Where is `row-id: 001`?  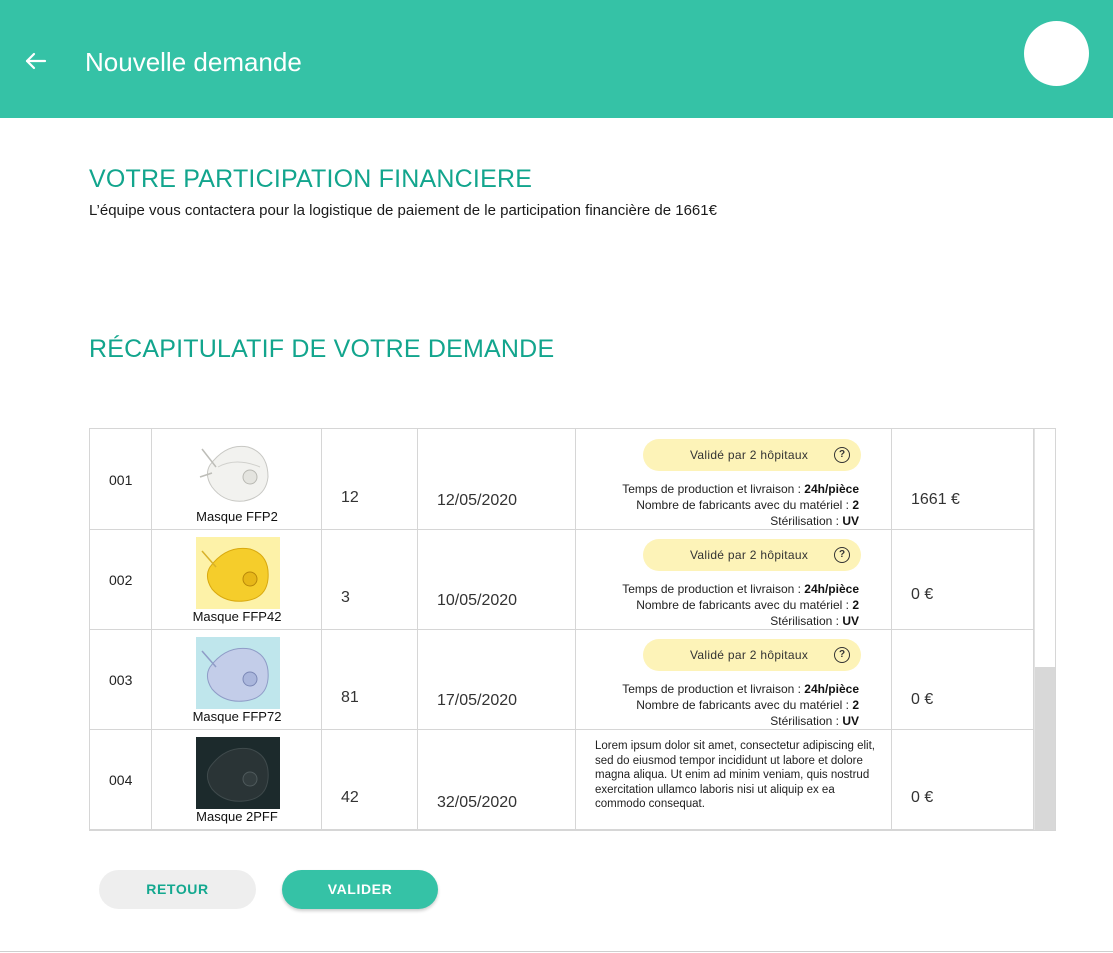 row-id: 001 is located at coordinates (121, 480).